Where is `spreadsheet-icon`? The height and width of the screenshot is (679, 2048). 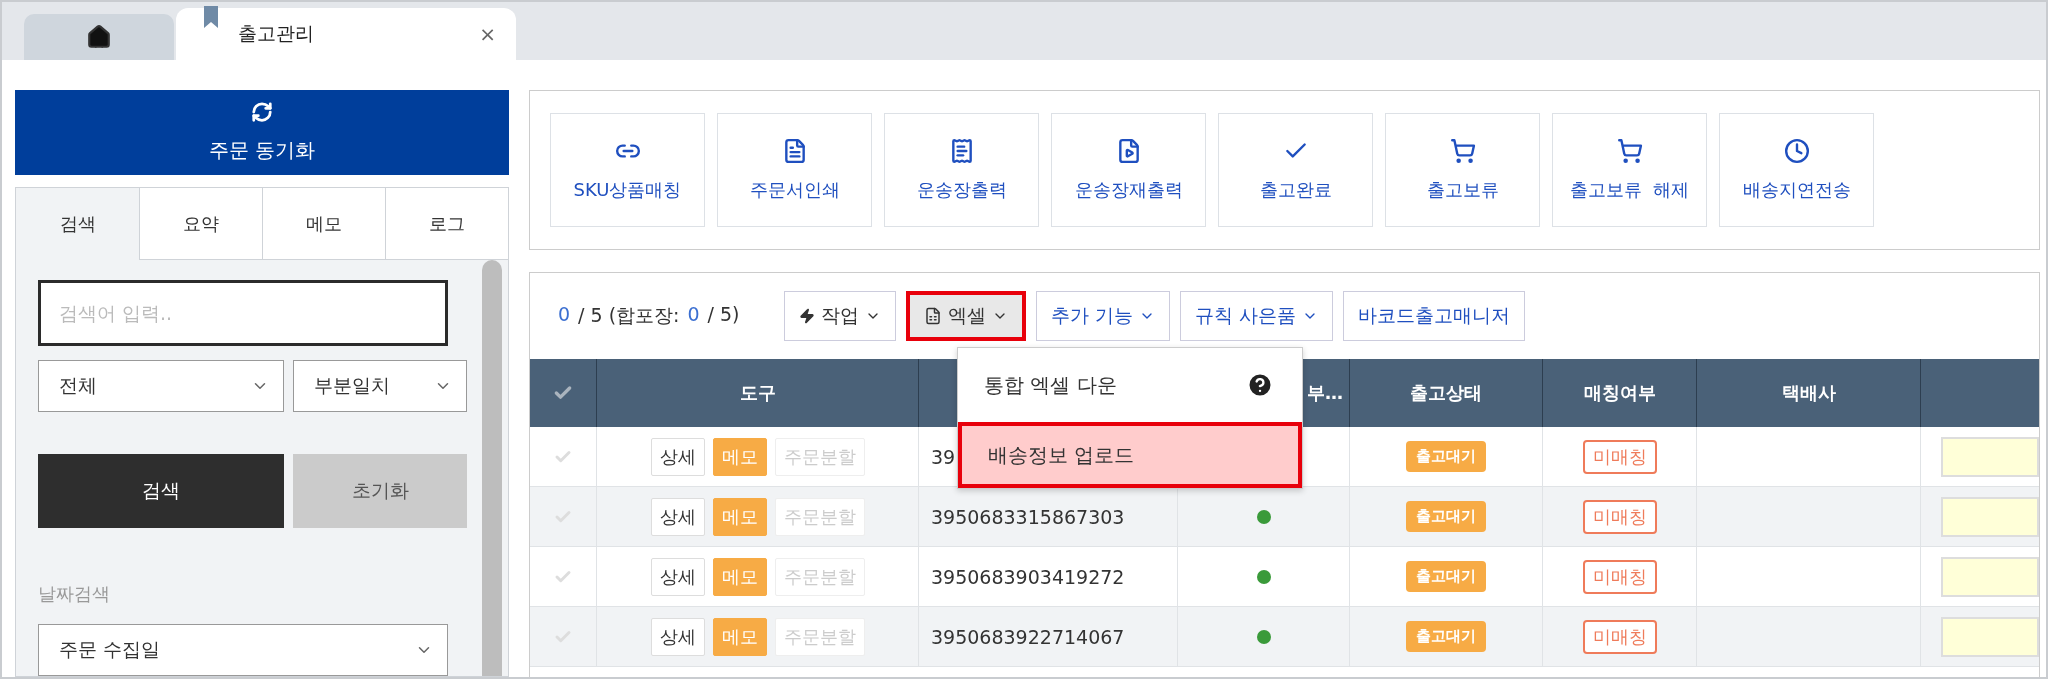
spreadsheet-icon is located at coordinates (932, 316).